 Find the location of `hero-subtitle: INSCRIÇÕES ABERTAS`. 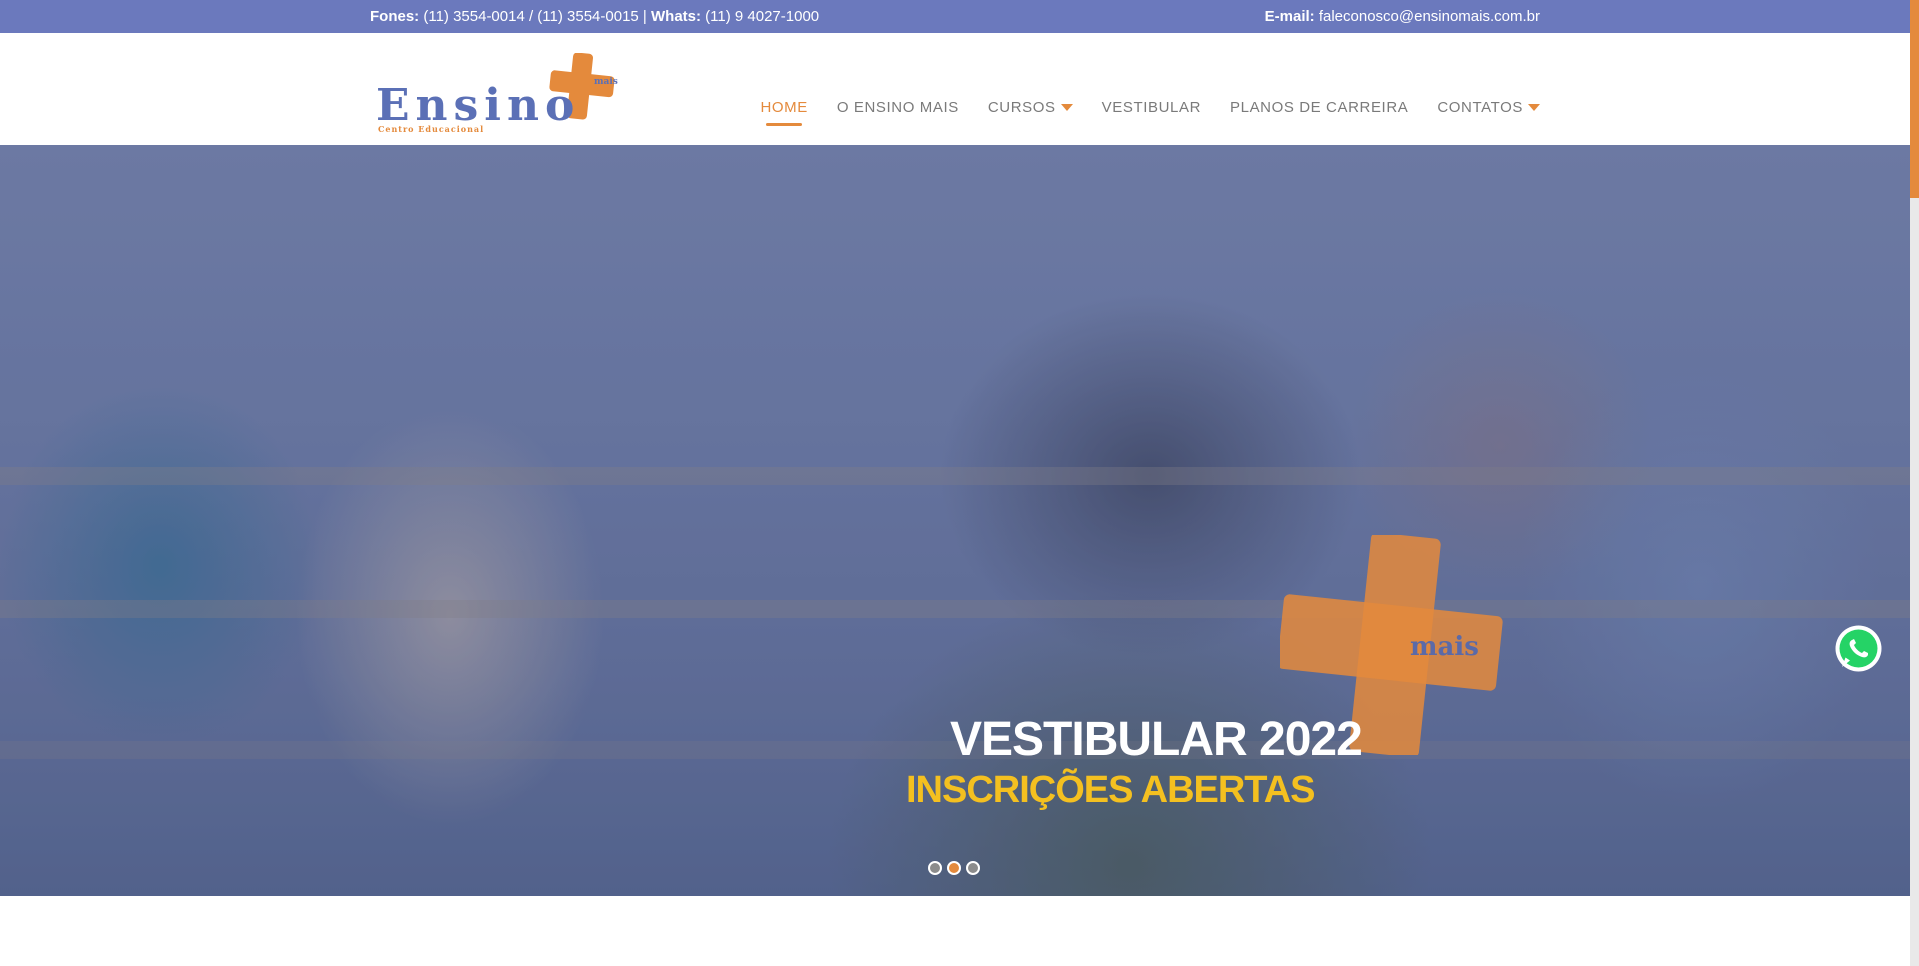

hero-subtitle: INSCRIÇÕES ABERTAS is located at coordinates (1110, 790).